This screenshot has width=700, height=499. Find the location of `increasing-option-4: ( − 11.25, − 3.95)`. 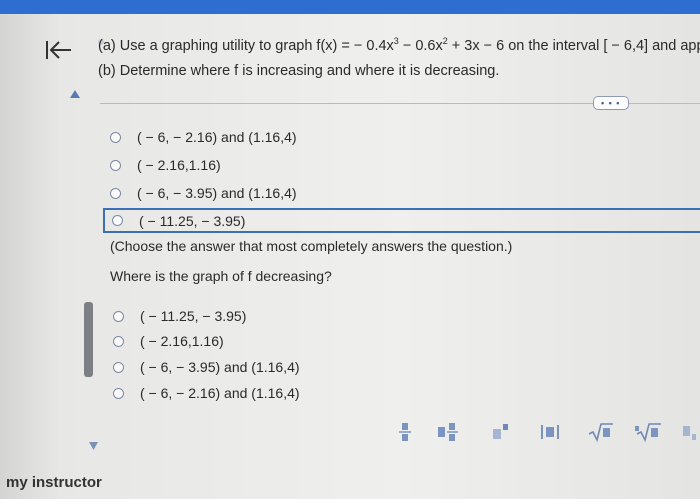

increasing-option-4: ( − 11.25, − 3.95) is located at coordinates (401, 220).